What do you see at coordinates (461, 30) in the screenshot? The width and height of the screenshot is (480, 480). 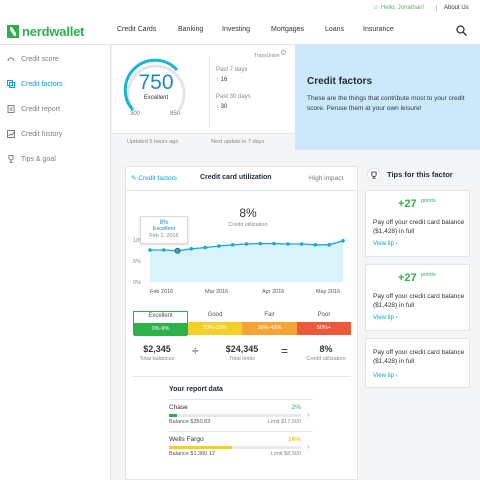 I see `search-icon` at bounding box center [461, 30].